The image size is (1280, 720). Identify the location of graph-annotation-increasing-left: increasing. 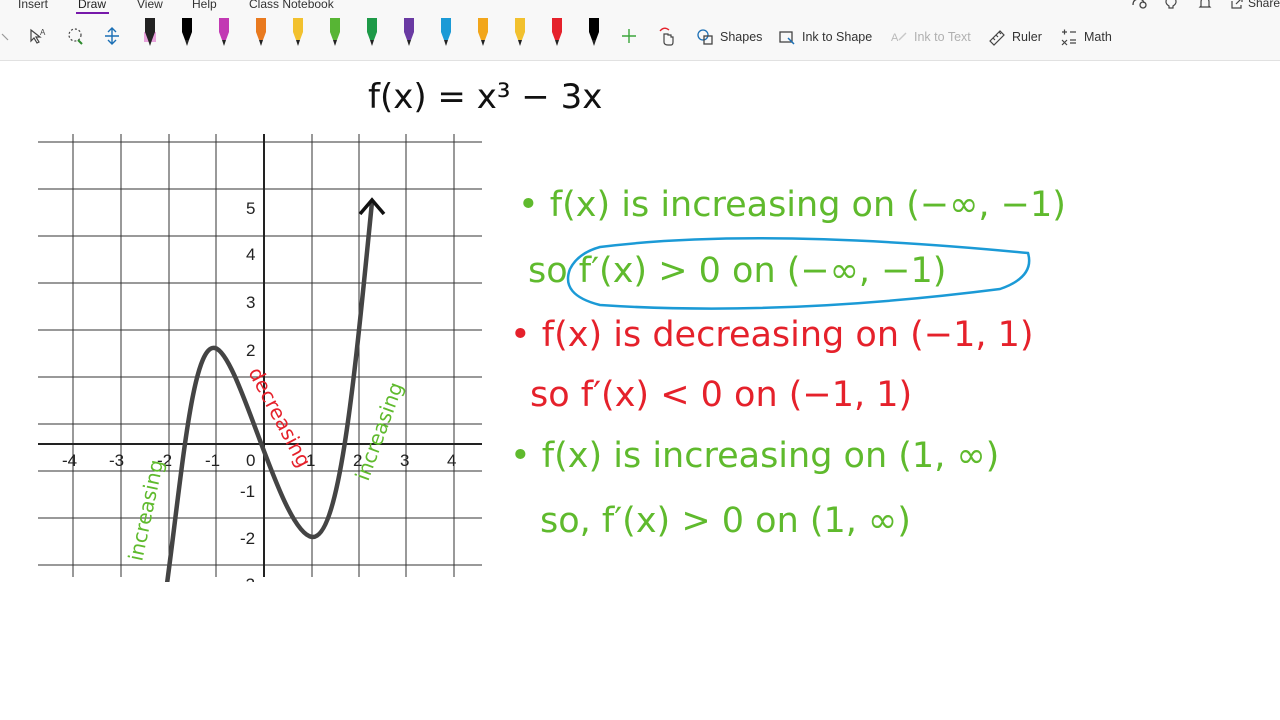
(145, 510).